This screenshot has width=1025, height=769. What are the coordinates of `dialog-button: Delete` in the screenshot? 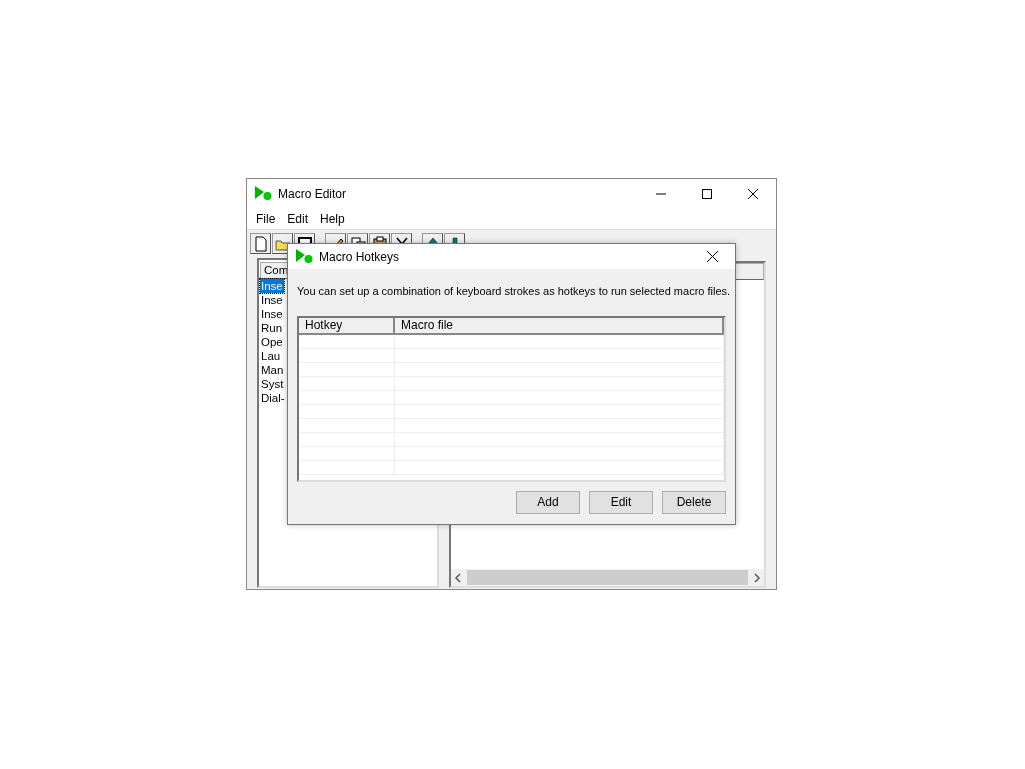 It's located at (694, 502).